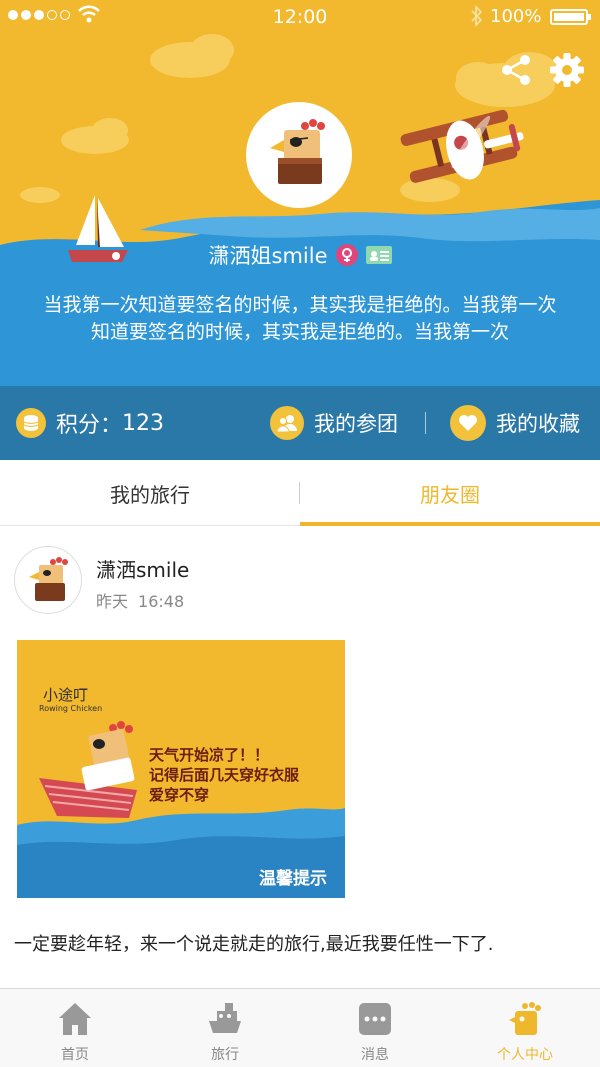 The image size is (600, 1067). Describe the element at coordinates (209, 755) in the screenshot. I see `post-image-line-1: 天气开始凉了！！` at that location.